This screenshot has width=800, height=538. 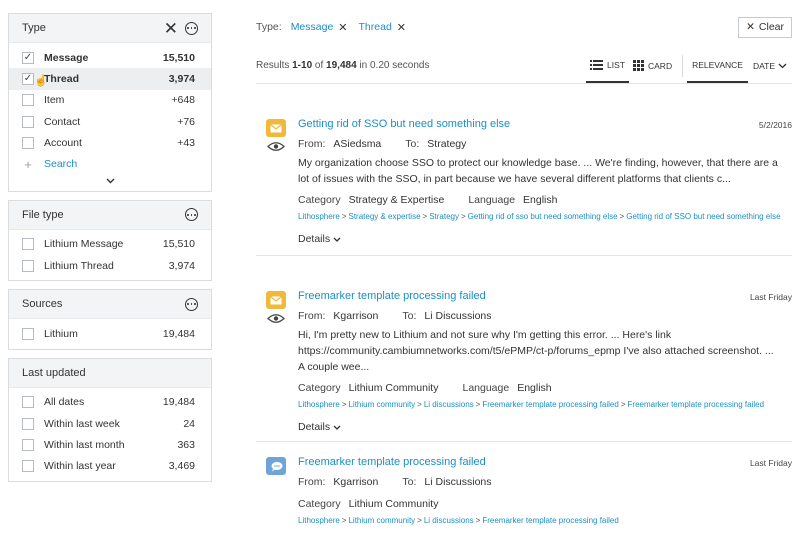 I want to click on facet-item-label: Within last month, so click(x=84, y=444).